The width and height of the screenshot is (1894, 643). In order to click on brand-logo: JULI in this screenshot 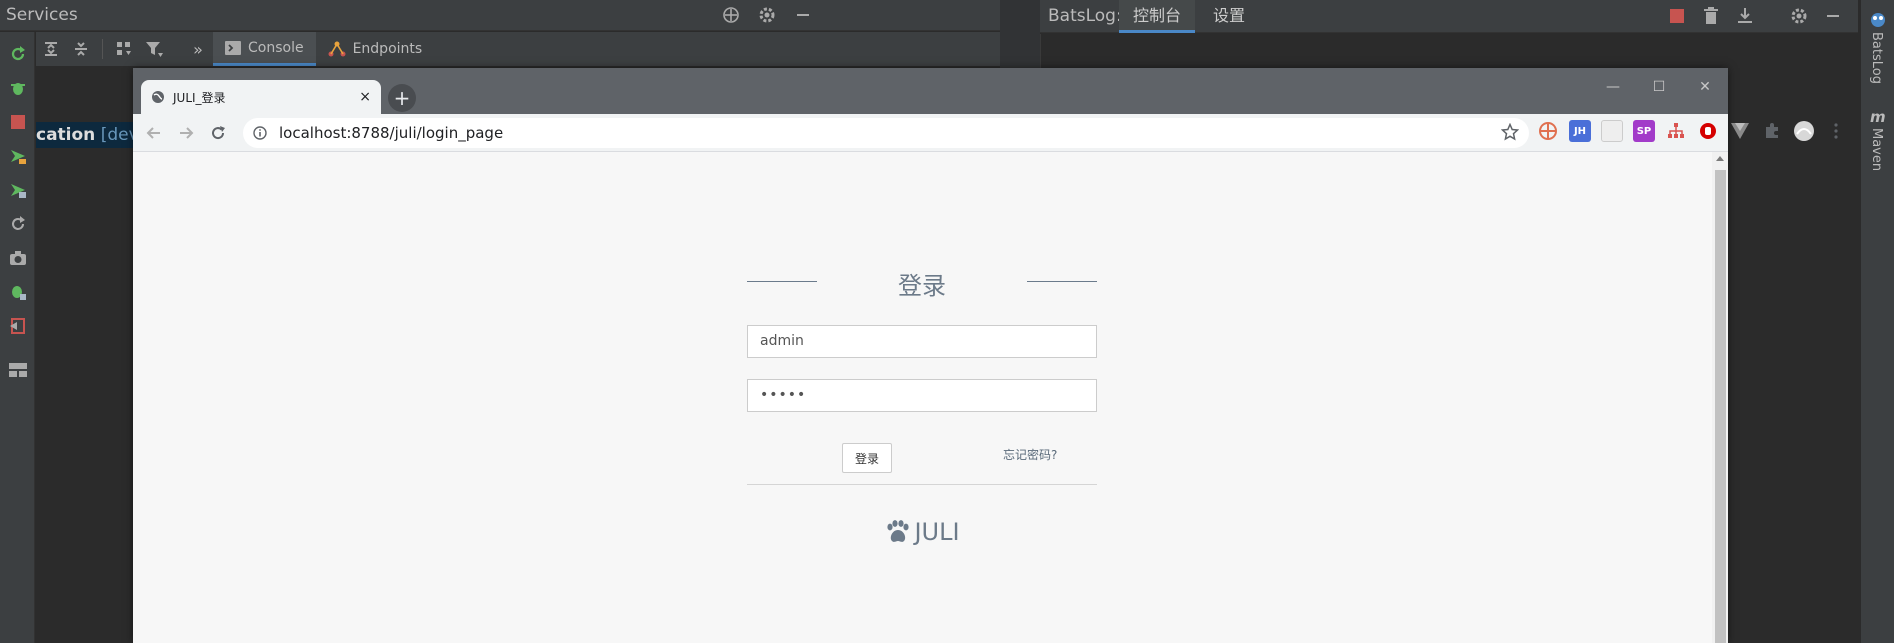, I will do `click(922, 532)`.